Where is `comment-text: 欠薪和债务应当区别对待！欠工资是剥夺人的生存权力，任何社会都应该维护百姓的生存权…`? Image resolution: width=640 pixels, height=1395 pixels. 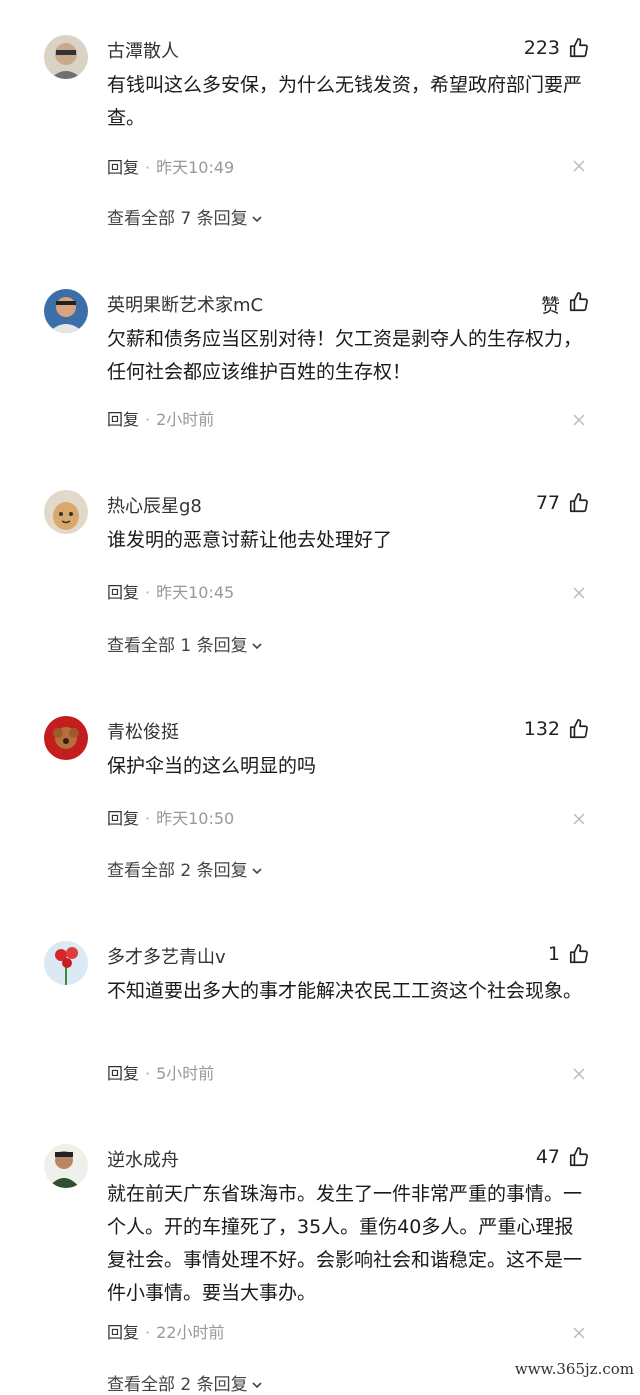
comment-text: 欠薪和债务应当区别对待！欠工资是剥夺人的生存权力，任何社会都应该维护百姓的生存权… is located at coordinates (345, 355).